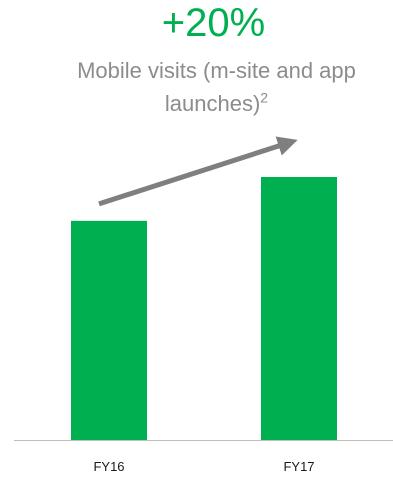 This screenshot has height=478, width=393. What do you see at coordinates (108, 466) in the screenshot?
I see `x-tick-label-fy16: FY16` at bounding box center [108, 466].